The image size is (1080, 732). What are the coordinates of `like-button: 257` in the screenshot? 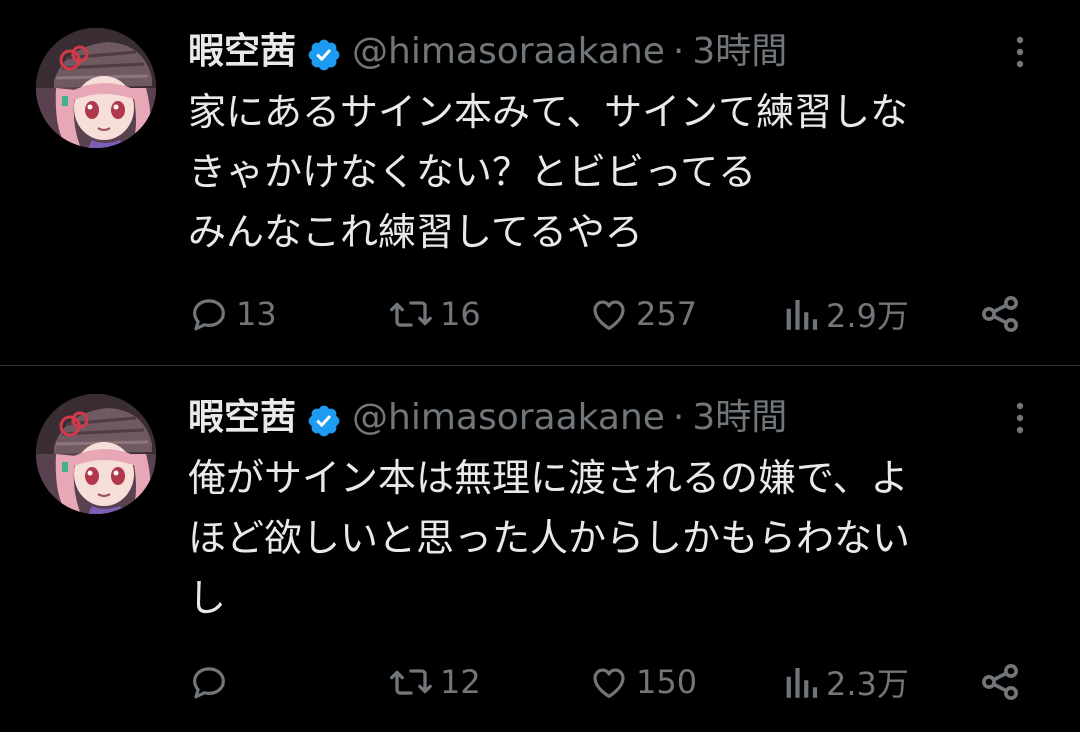 It's located at (642, 314).